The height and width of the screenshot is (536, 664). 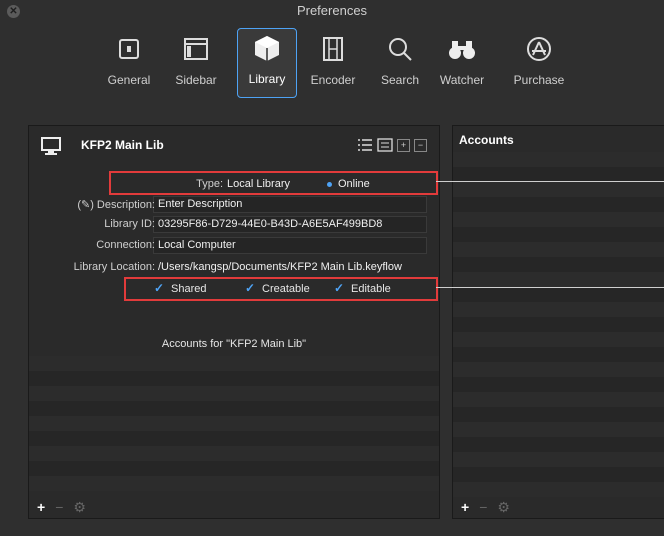 What do you see at coordinates (200, 204) in the screenshot?
I see `description-input: Enter Description` at bounding box center [200, 204].